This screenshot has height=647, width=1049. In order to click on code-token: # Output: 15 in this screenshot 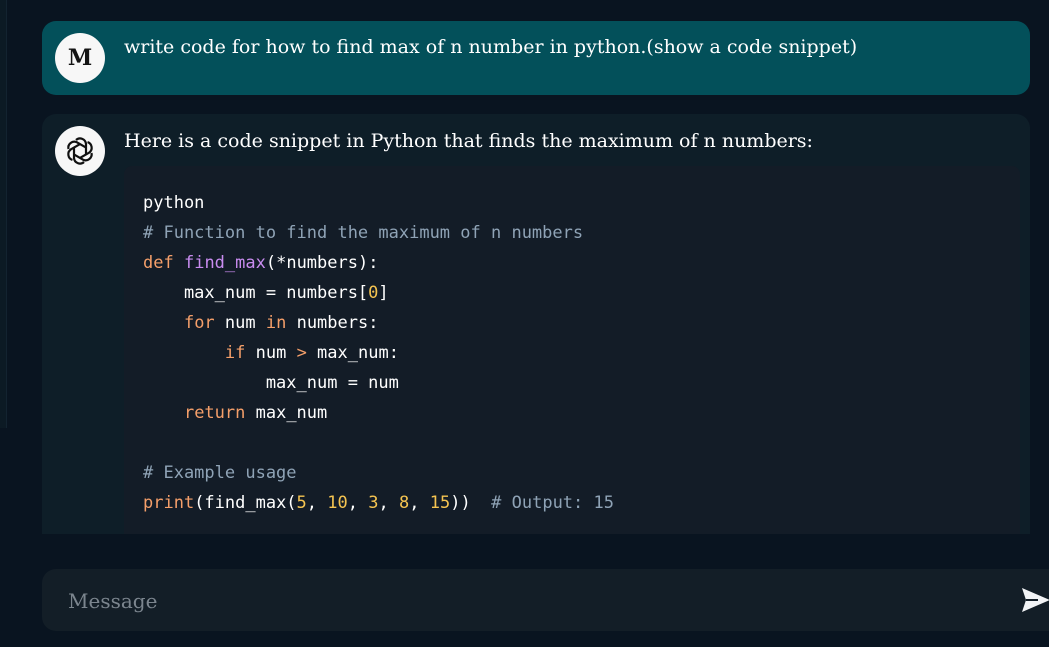, I will do `click(552, 503)`.